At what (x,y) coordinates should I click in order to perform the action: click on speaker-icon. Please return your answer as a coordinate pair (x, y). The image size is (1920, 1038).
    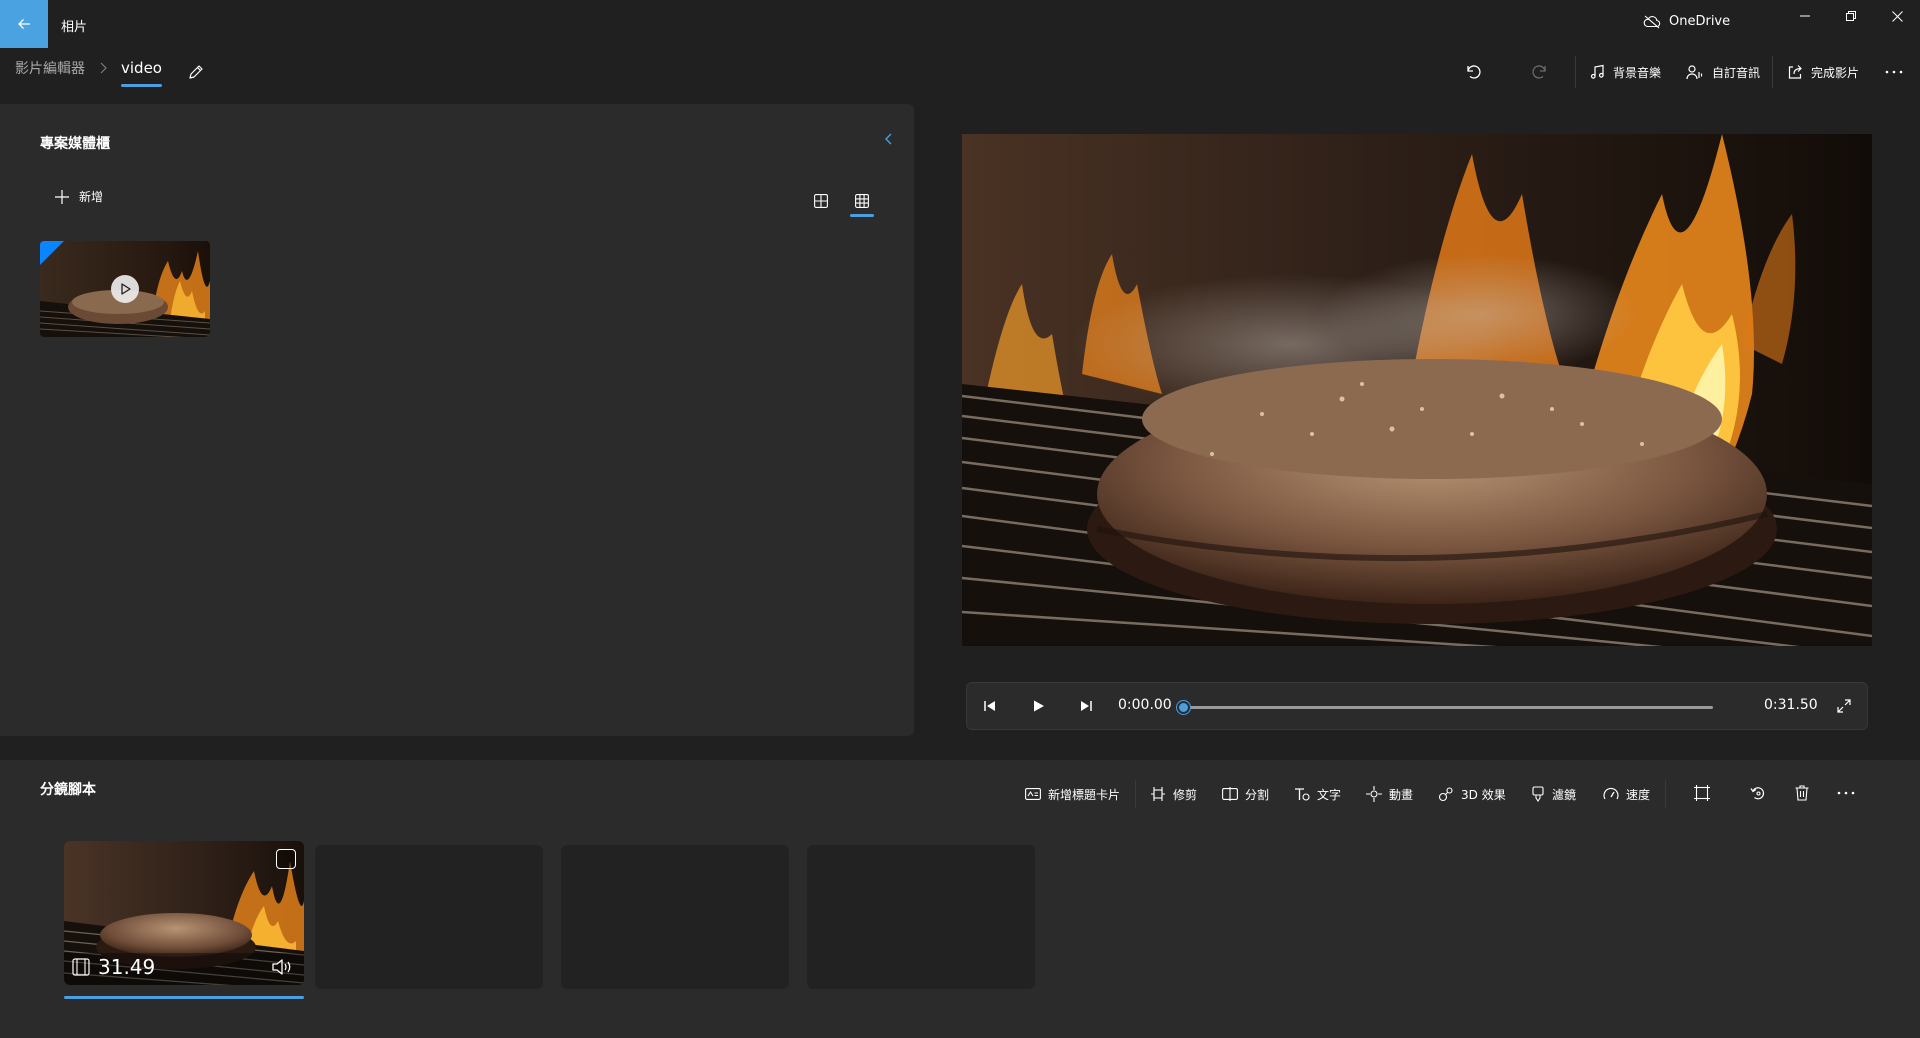
    Looking at the image, I should click on (281, 967).